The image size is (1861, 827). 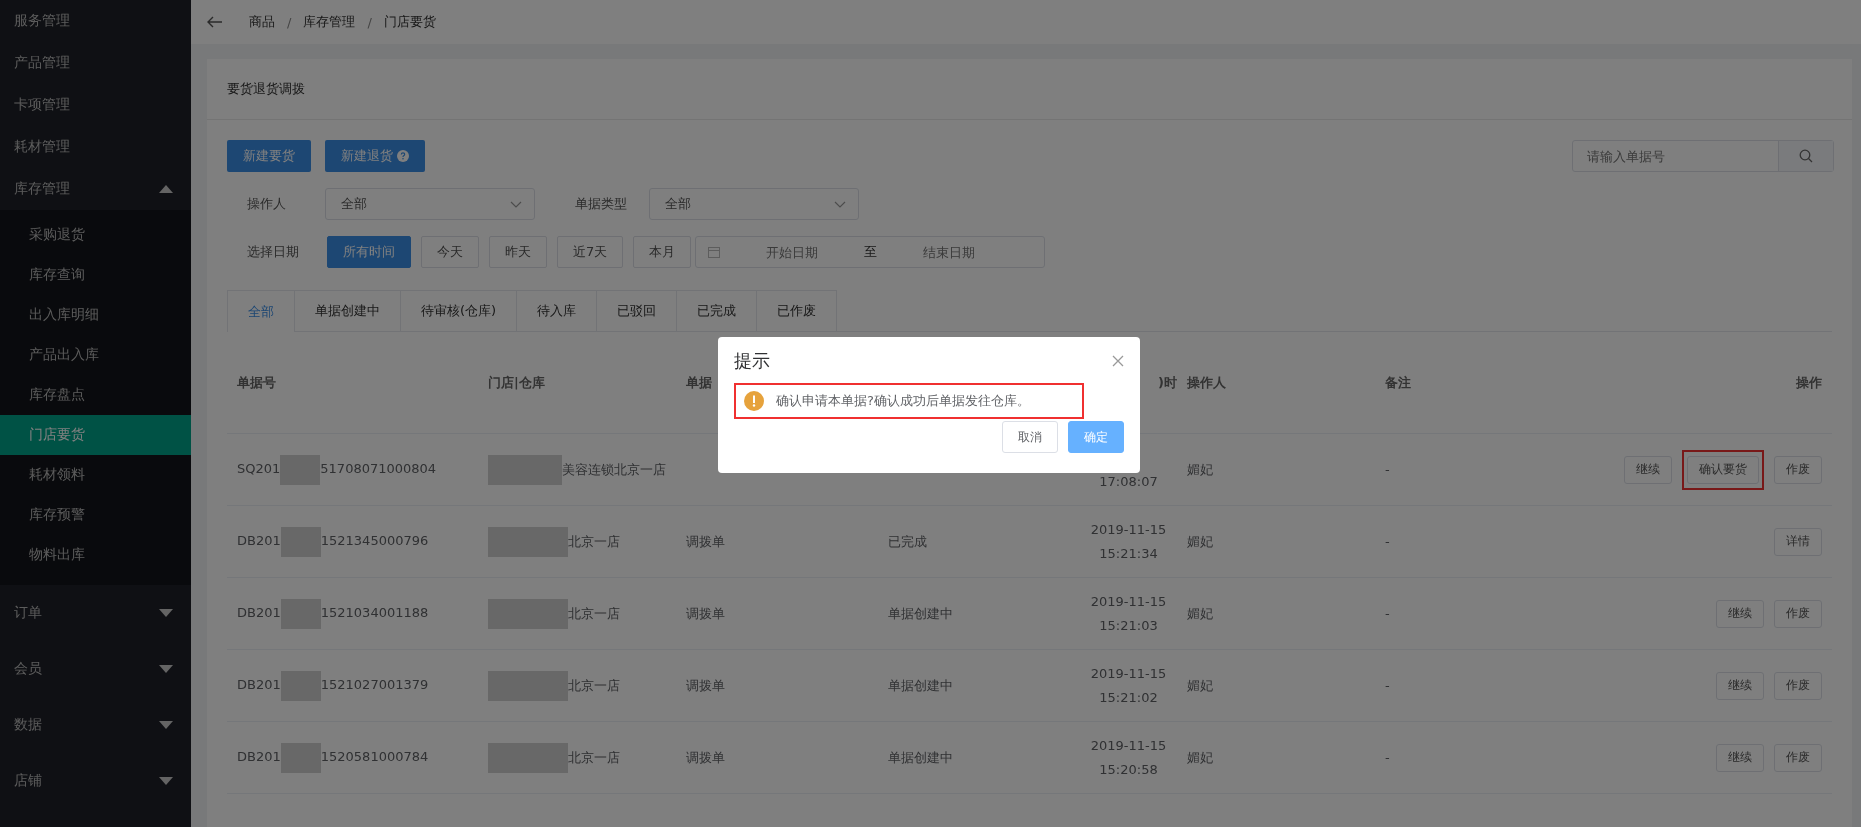 I want to click on sidebar-item: 库存管理, so click(x=95, y=189).